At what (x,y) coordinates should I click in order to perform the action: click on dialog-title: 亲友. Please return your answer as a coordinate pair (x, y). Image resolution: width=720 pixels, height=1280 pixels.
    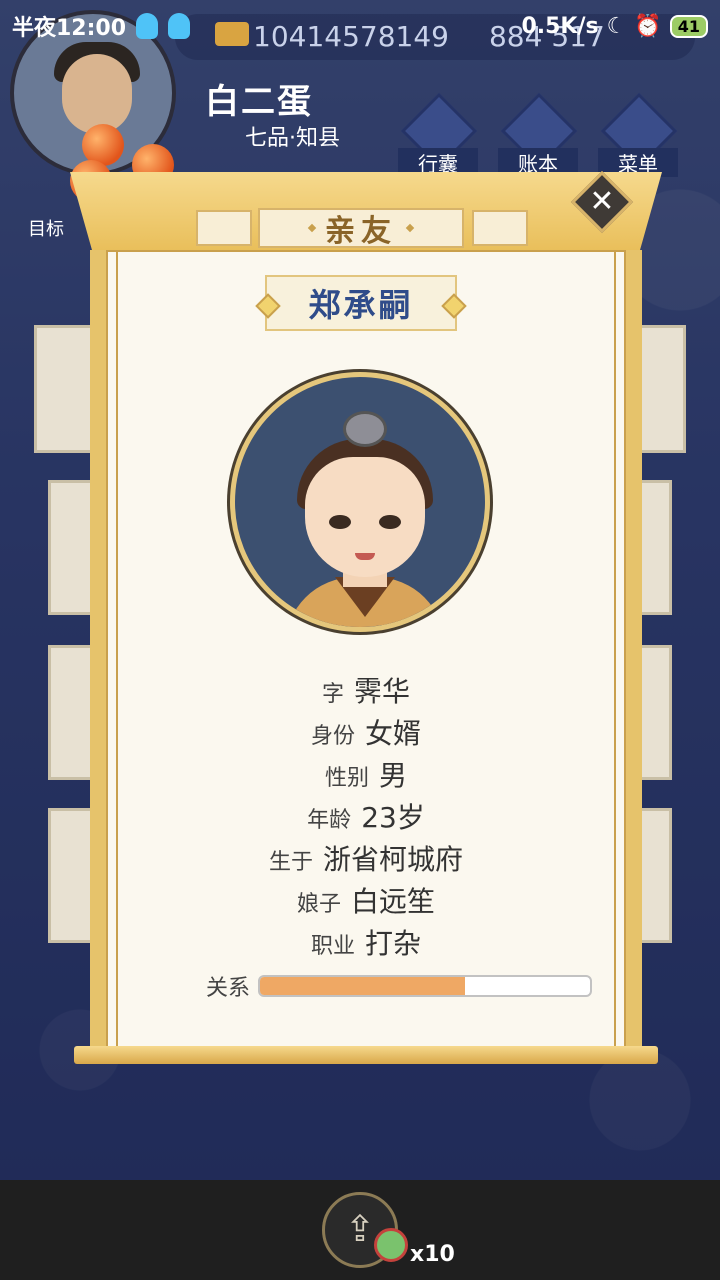
    Looking at the image, I should click on (361, 228).